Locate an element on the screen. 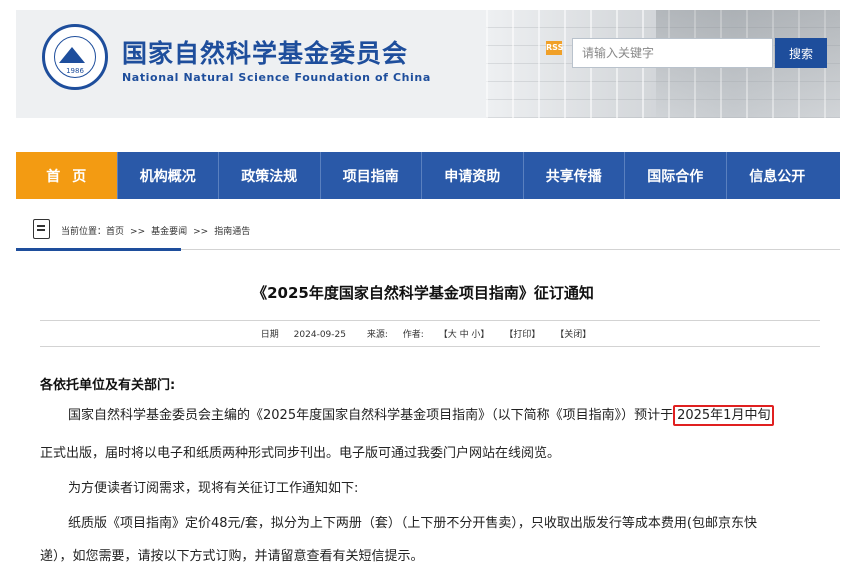 This screenshot has height=569, width=846. search-button: 搜索 is located at coordinates (801, 53).